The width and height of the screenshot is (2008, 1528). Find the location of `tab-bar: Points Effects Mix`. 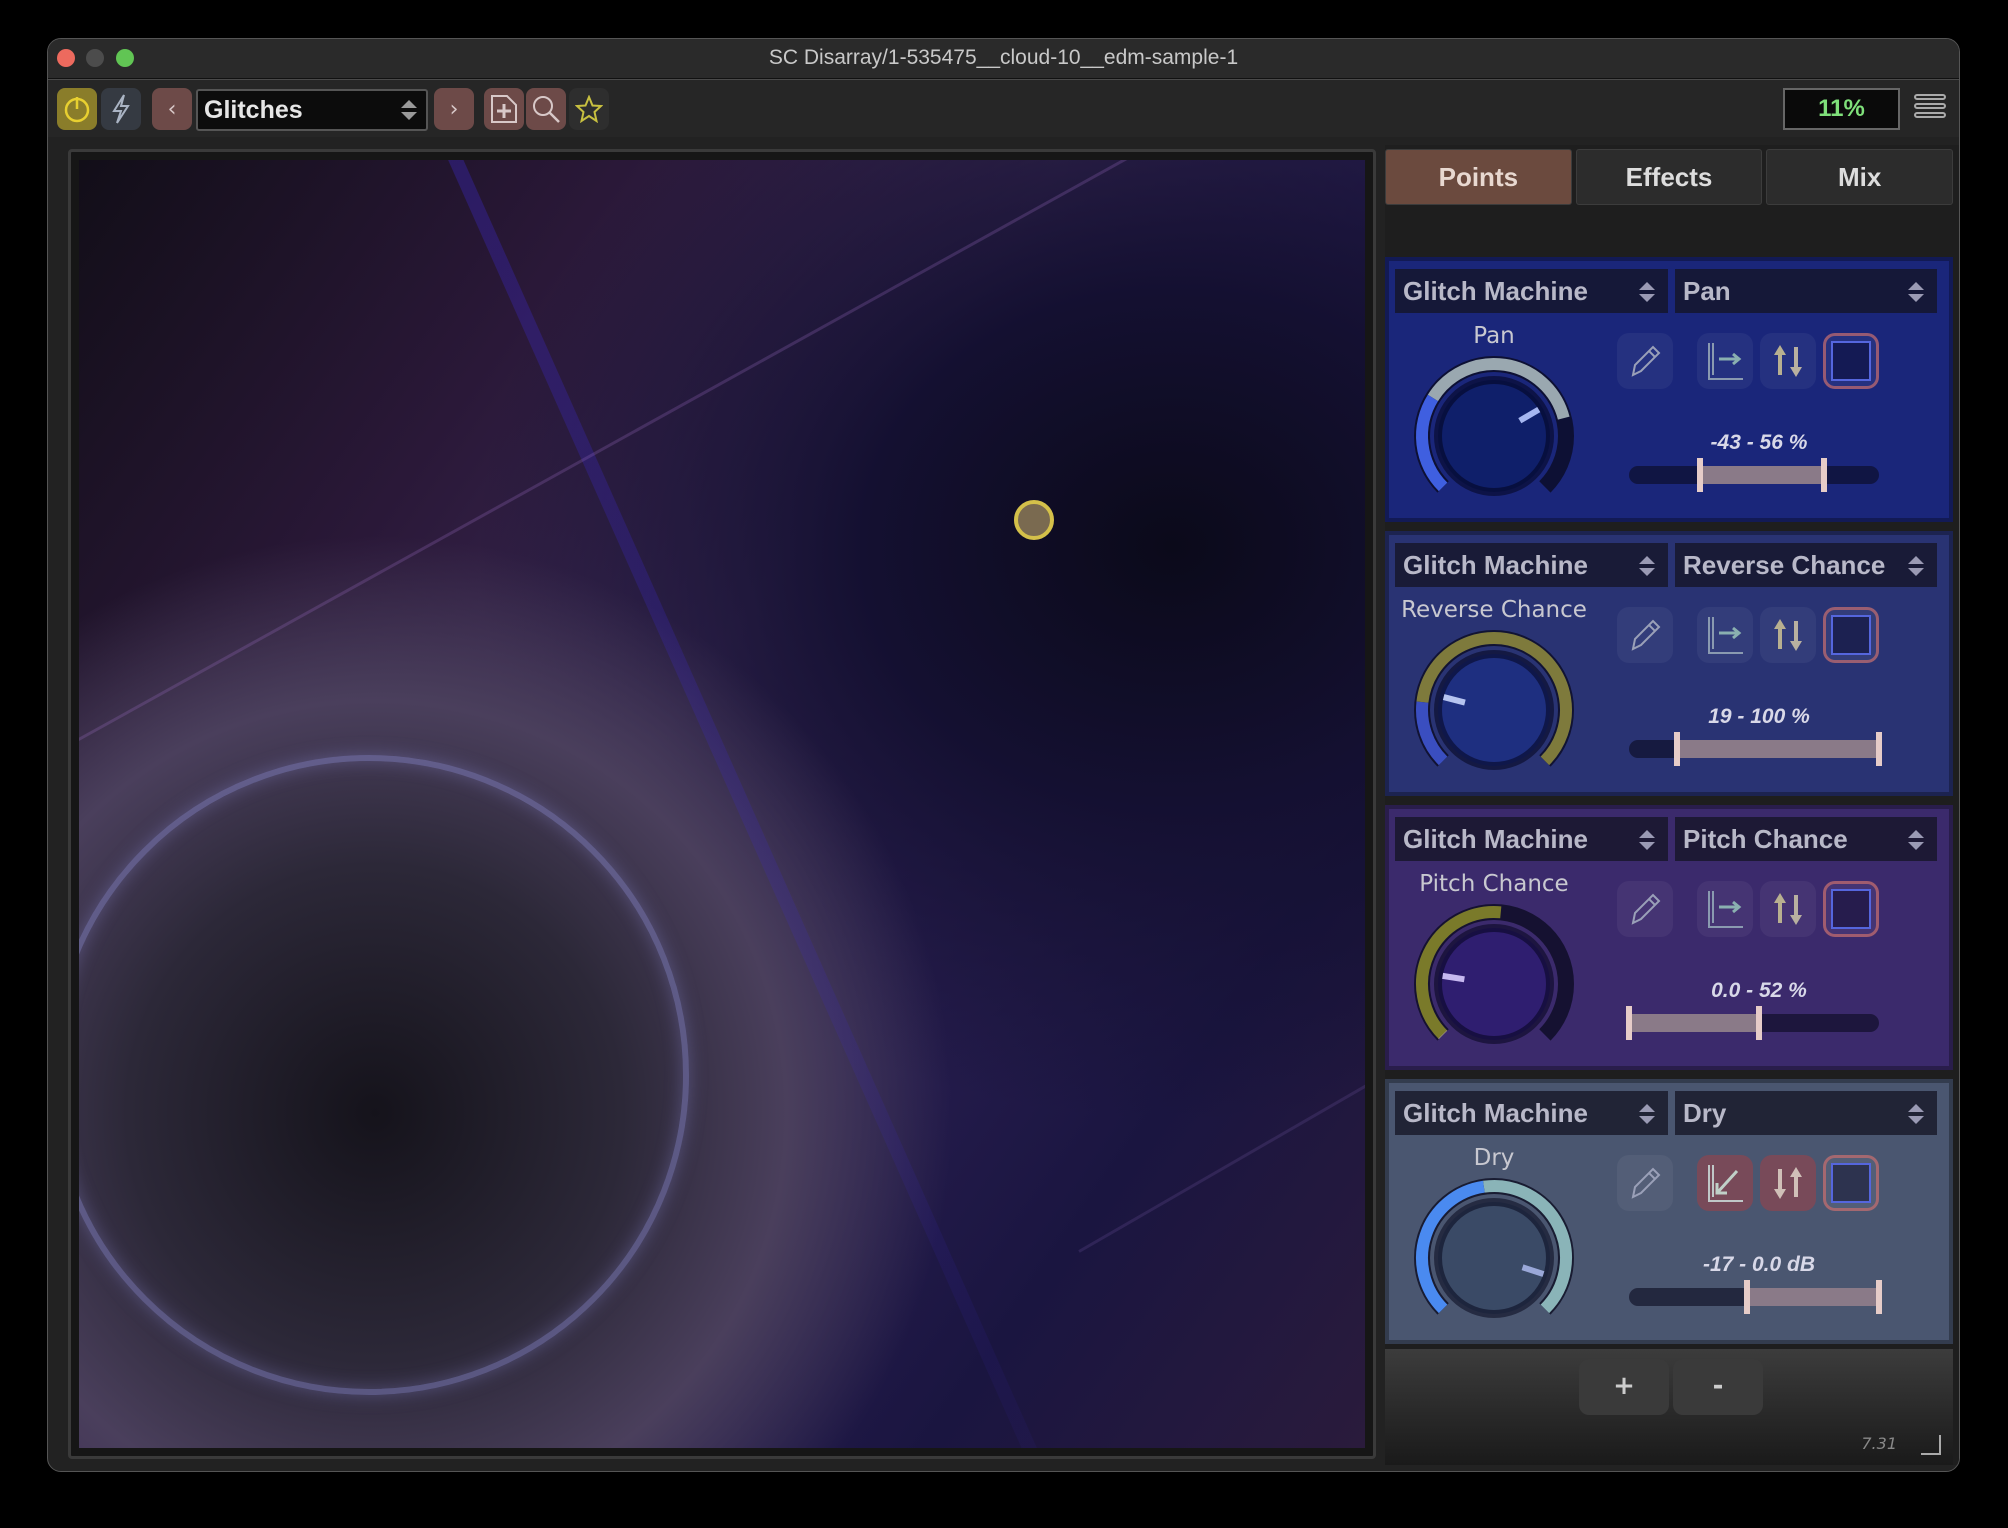

tab-bar: Points Effects Mix is located at coordinates (1669, 178).